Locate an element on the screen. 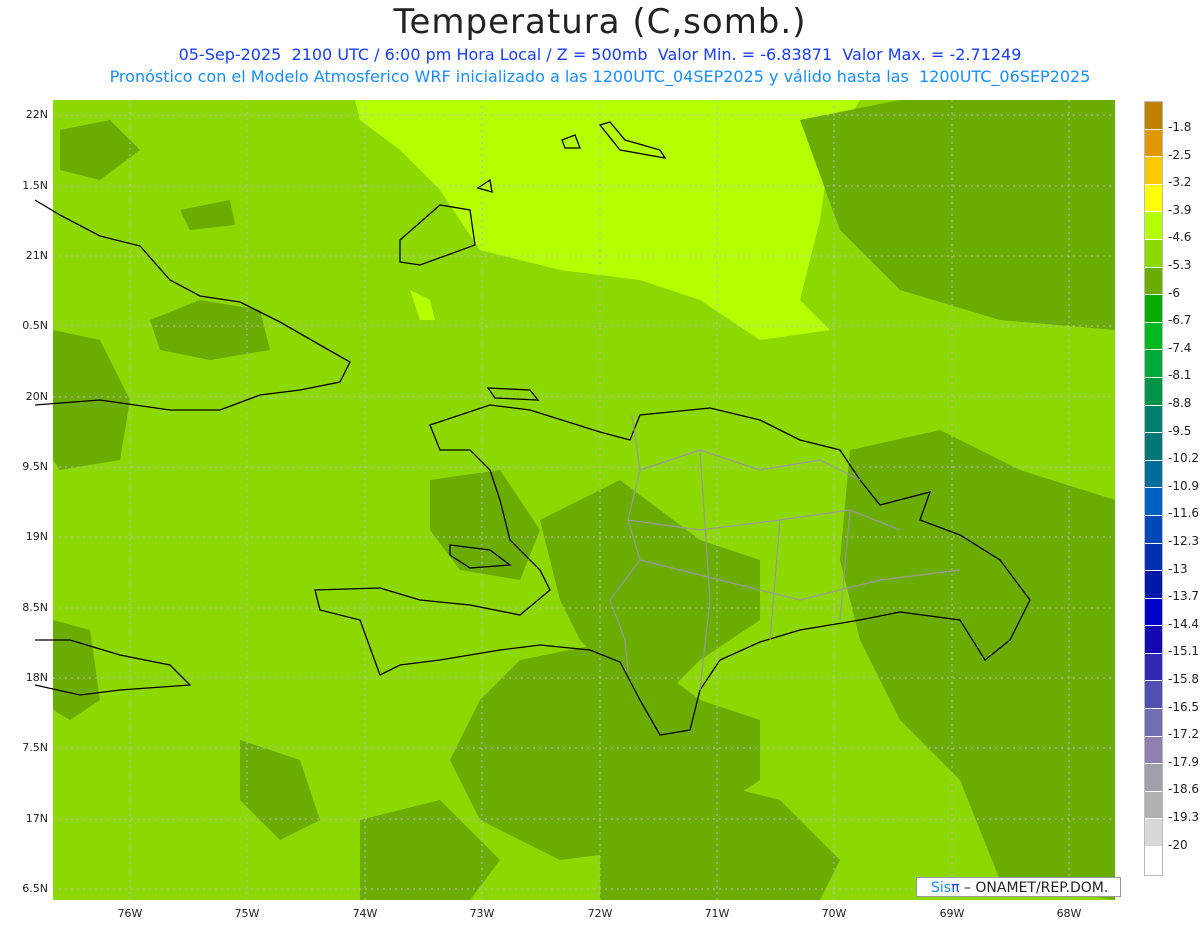  colorbar-label: -10.9 is located at coordinates (1184, 485).